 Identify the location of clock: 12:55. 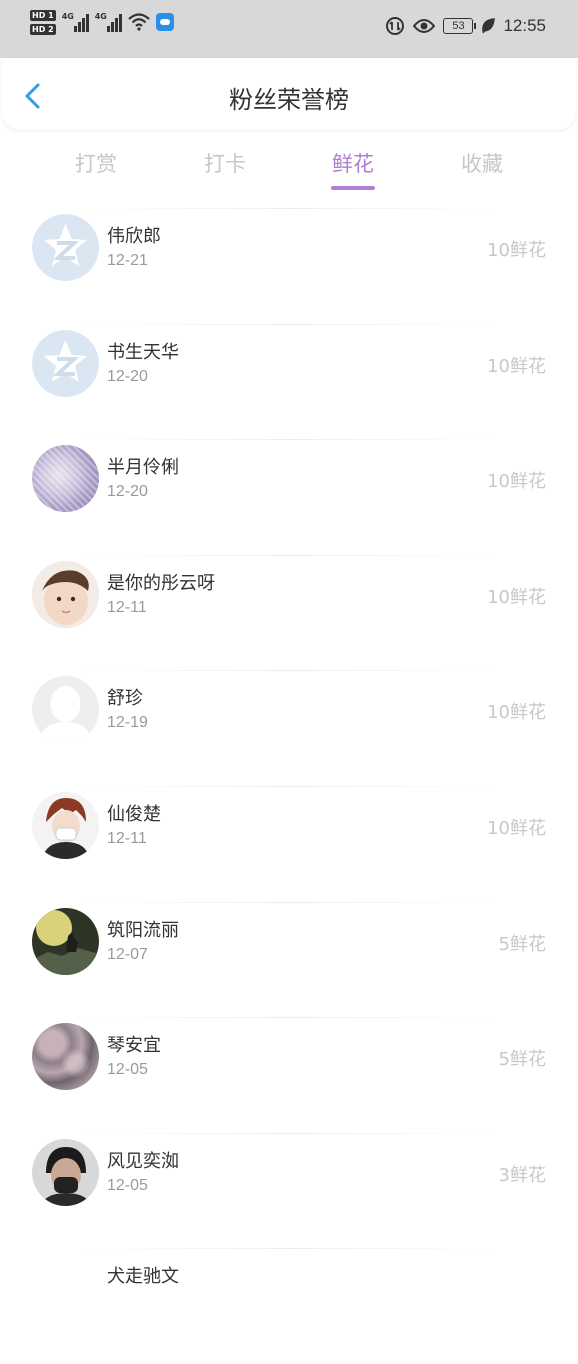
(524, 25).